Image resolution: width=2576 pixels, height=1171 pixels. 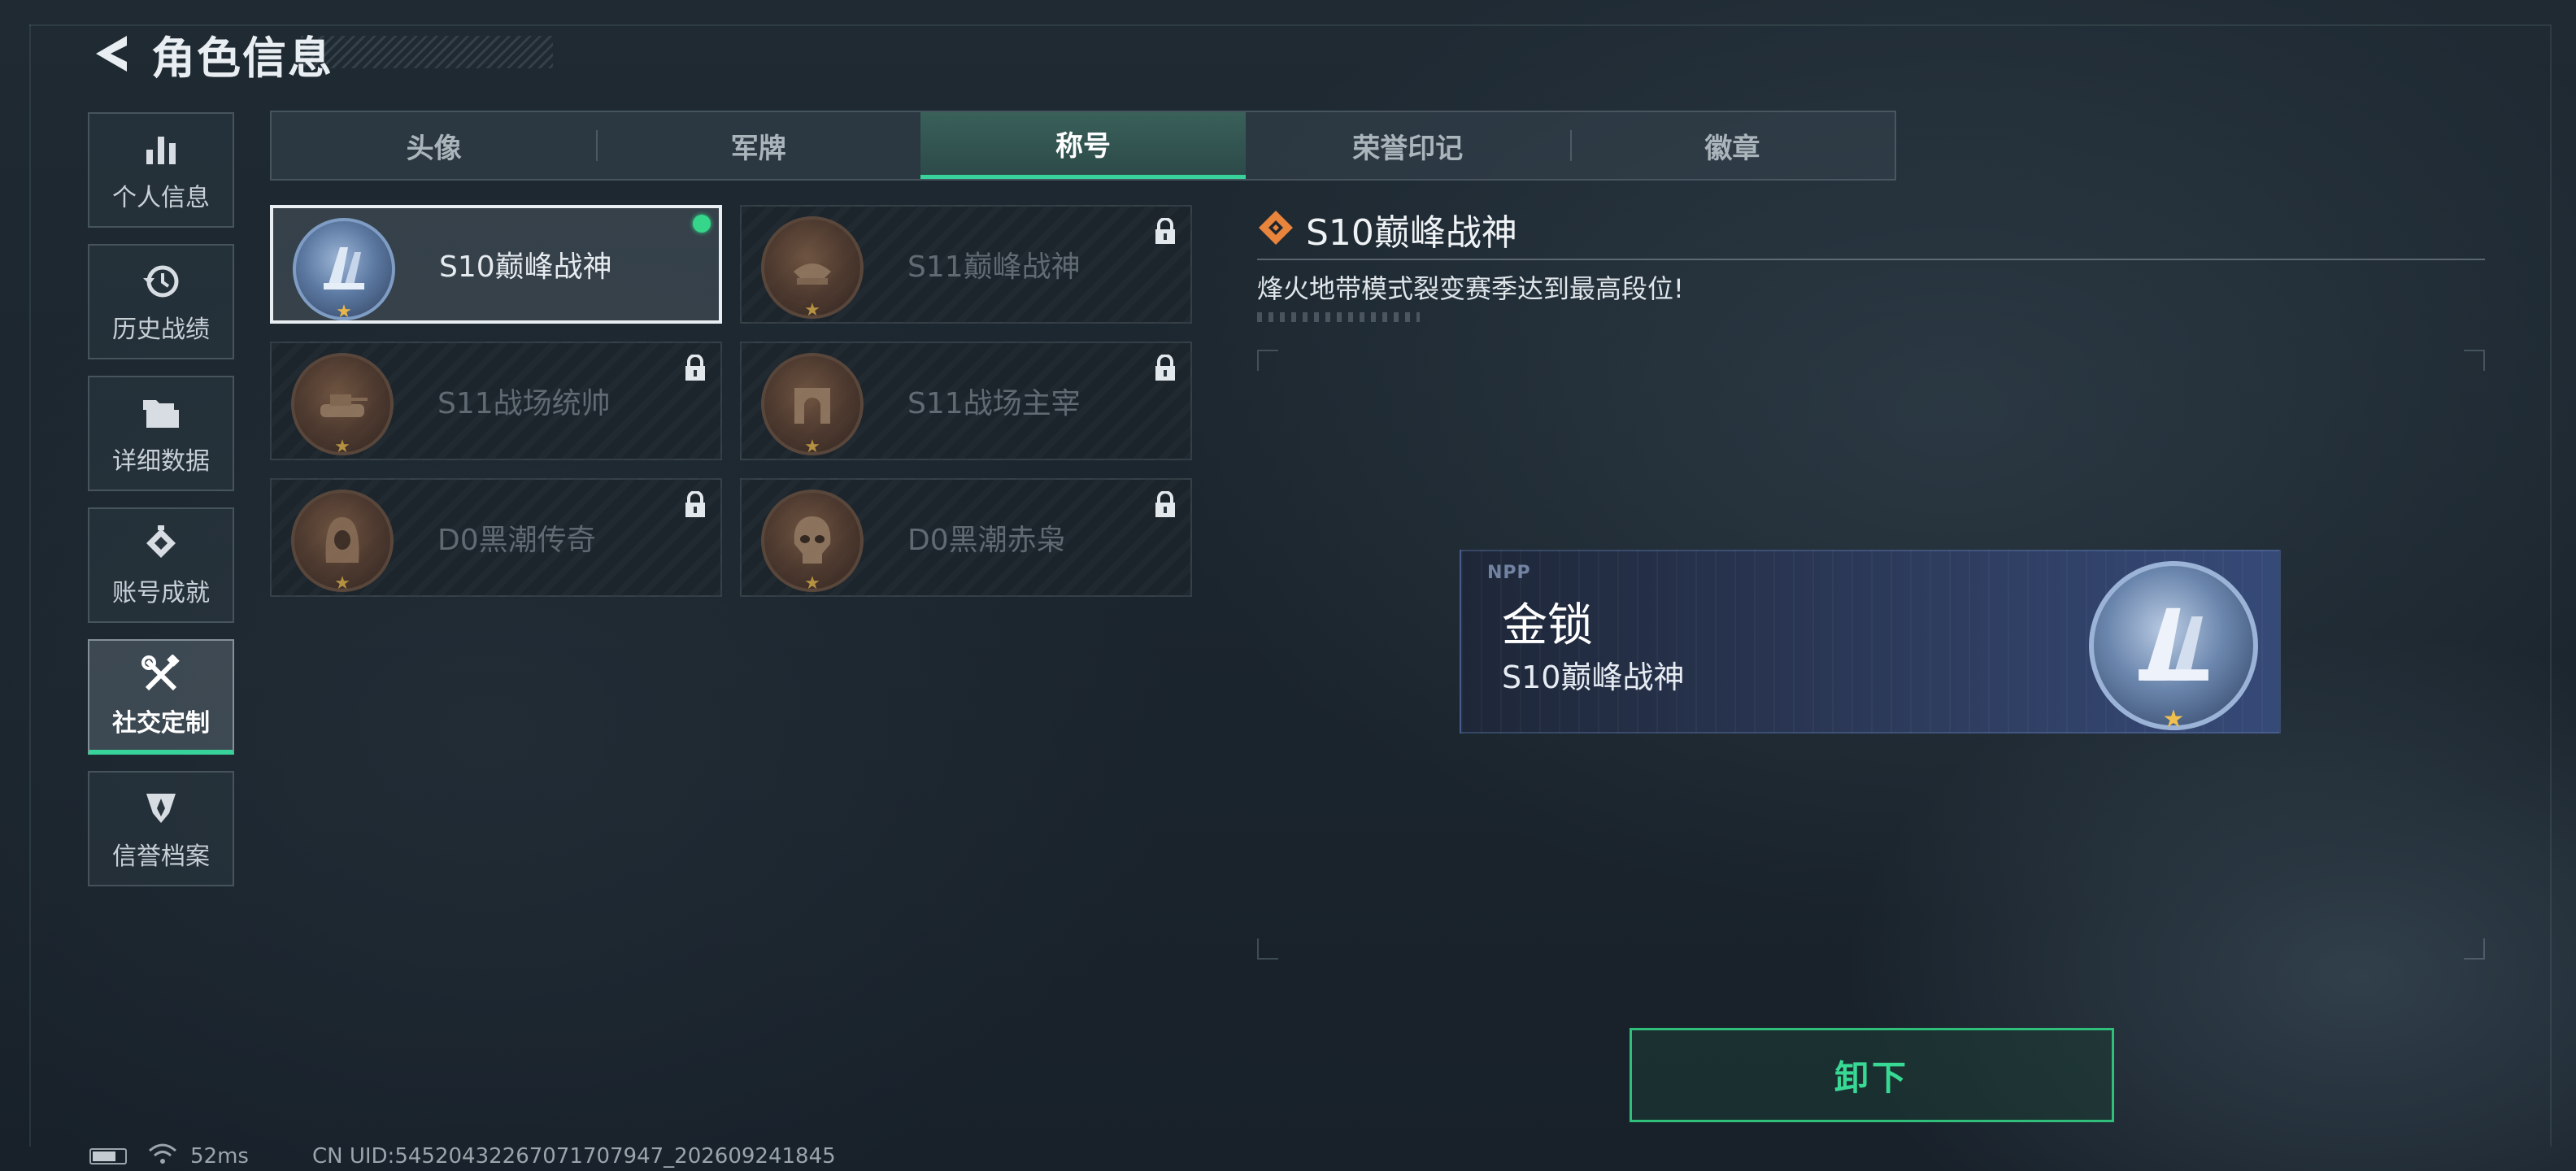 What do you see at coordinates (1509, 573) in the screenshot?
I see `banner-logo: NPP` at bounding box center [1509, 573].